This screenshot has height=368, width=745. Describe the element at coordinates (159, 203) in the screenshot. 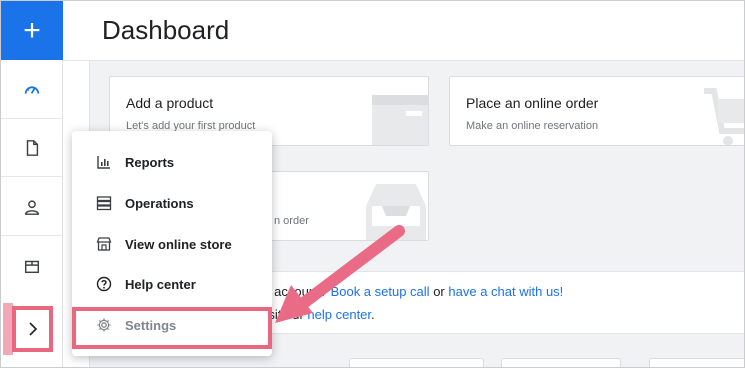

I see `menu-item-label: Operations` at that location.